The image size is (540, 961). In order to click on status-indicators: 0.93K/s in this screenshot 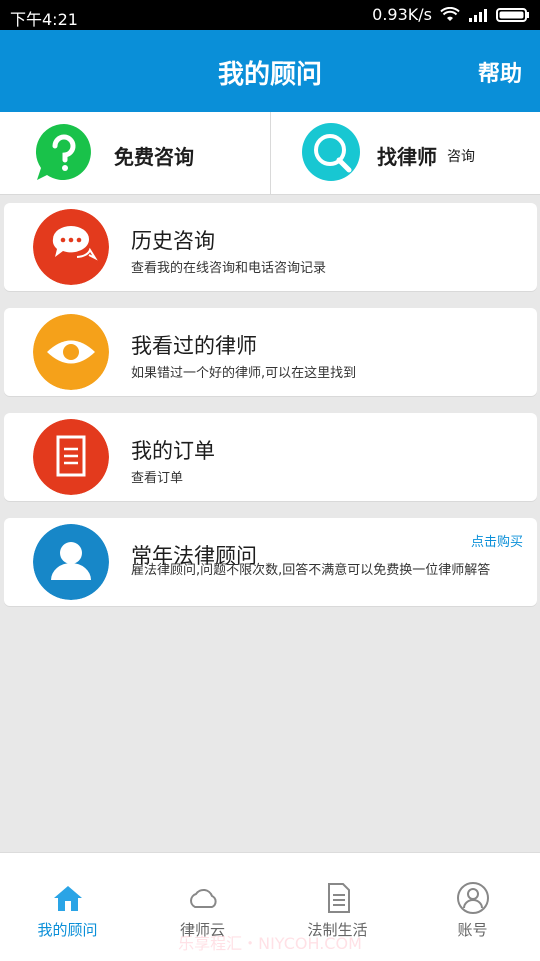, I will do `click(451, 14)`.